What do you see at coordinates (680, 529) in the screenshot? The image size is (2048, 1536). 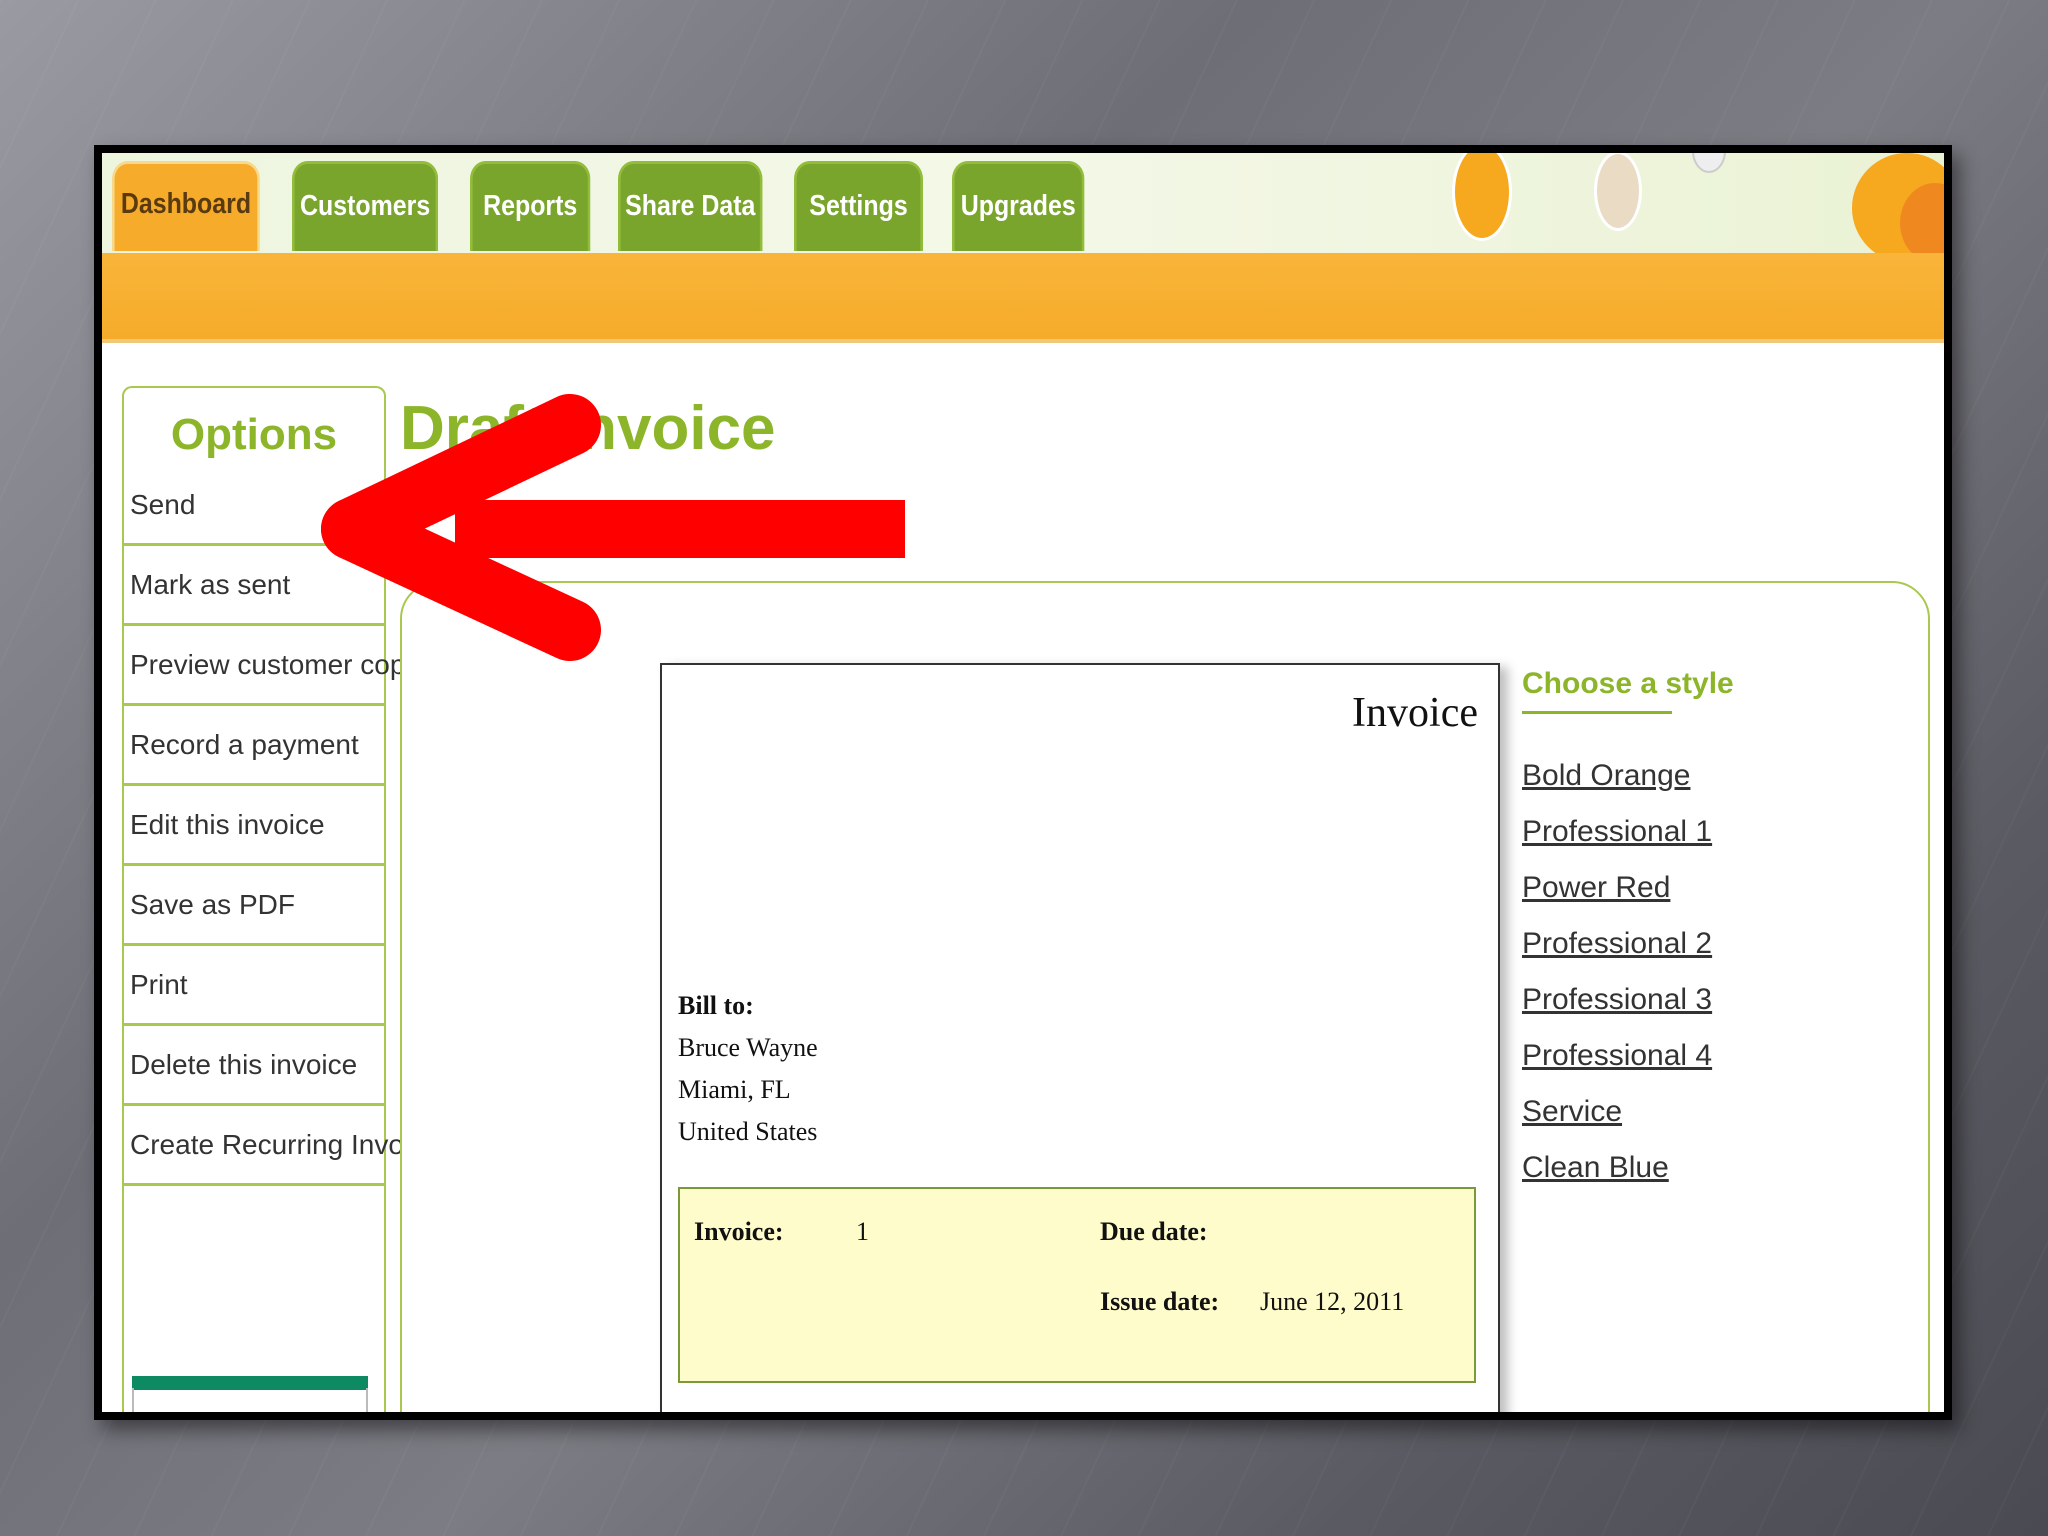 I see `red-arrow-shaft` at bounding box center [680, 529].